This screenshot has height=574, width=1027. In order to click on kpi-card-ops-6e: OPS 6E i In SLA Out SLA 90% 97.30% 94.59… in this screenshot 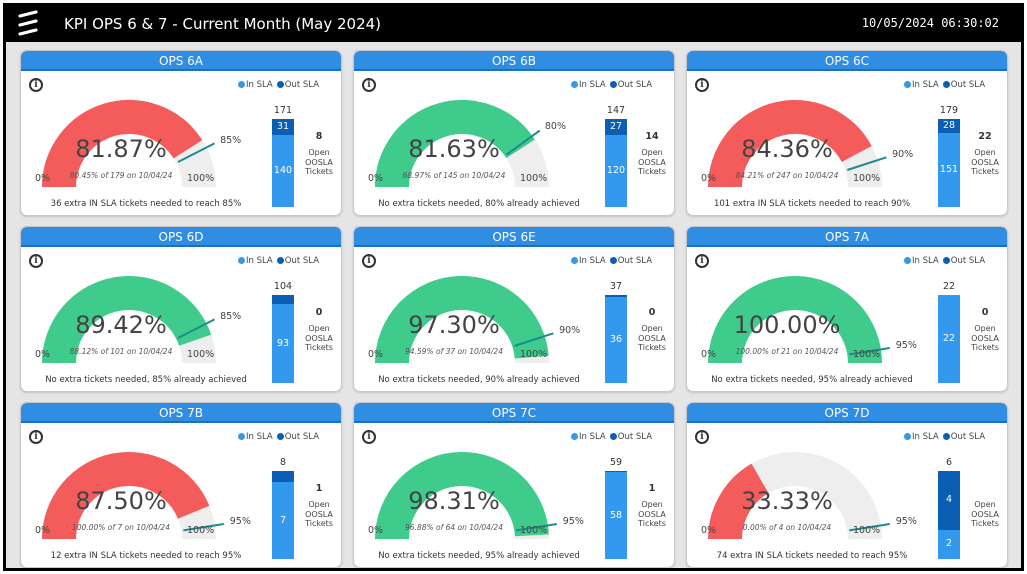, I will do `click(514, 309)`.